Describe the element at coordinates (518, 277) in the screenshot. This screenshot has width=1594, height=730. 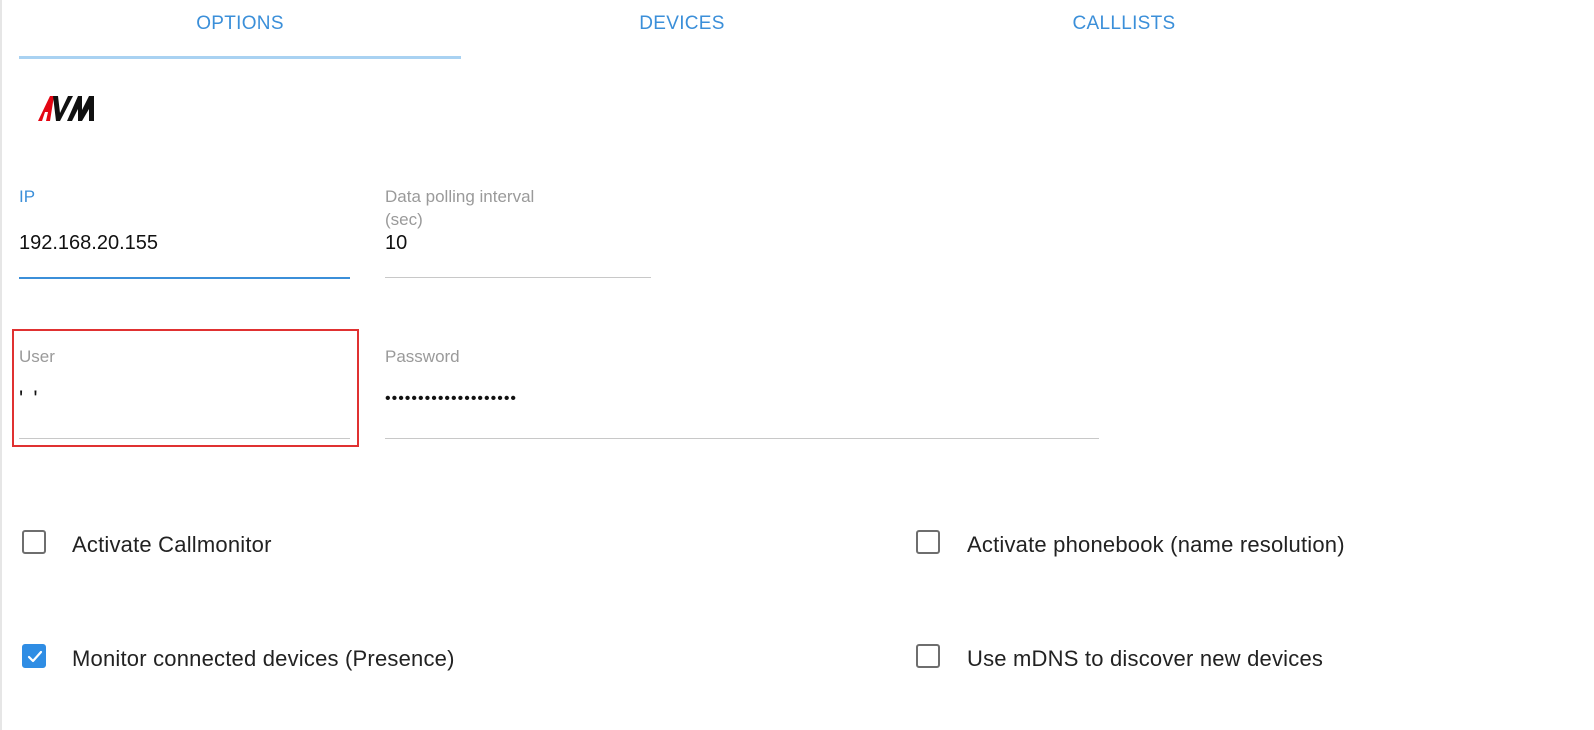
I see `polling-interval-underline` at that location.